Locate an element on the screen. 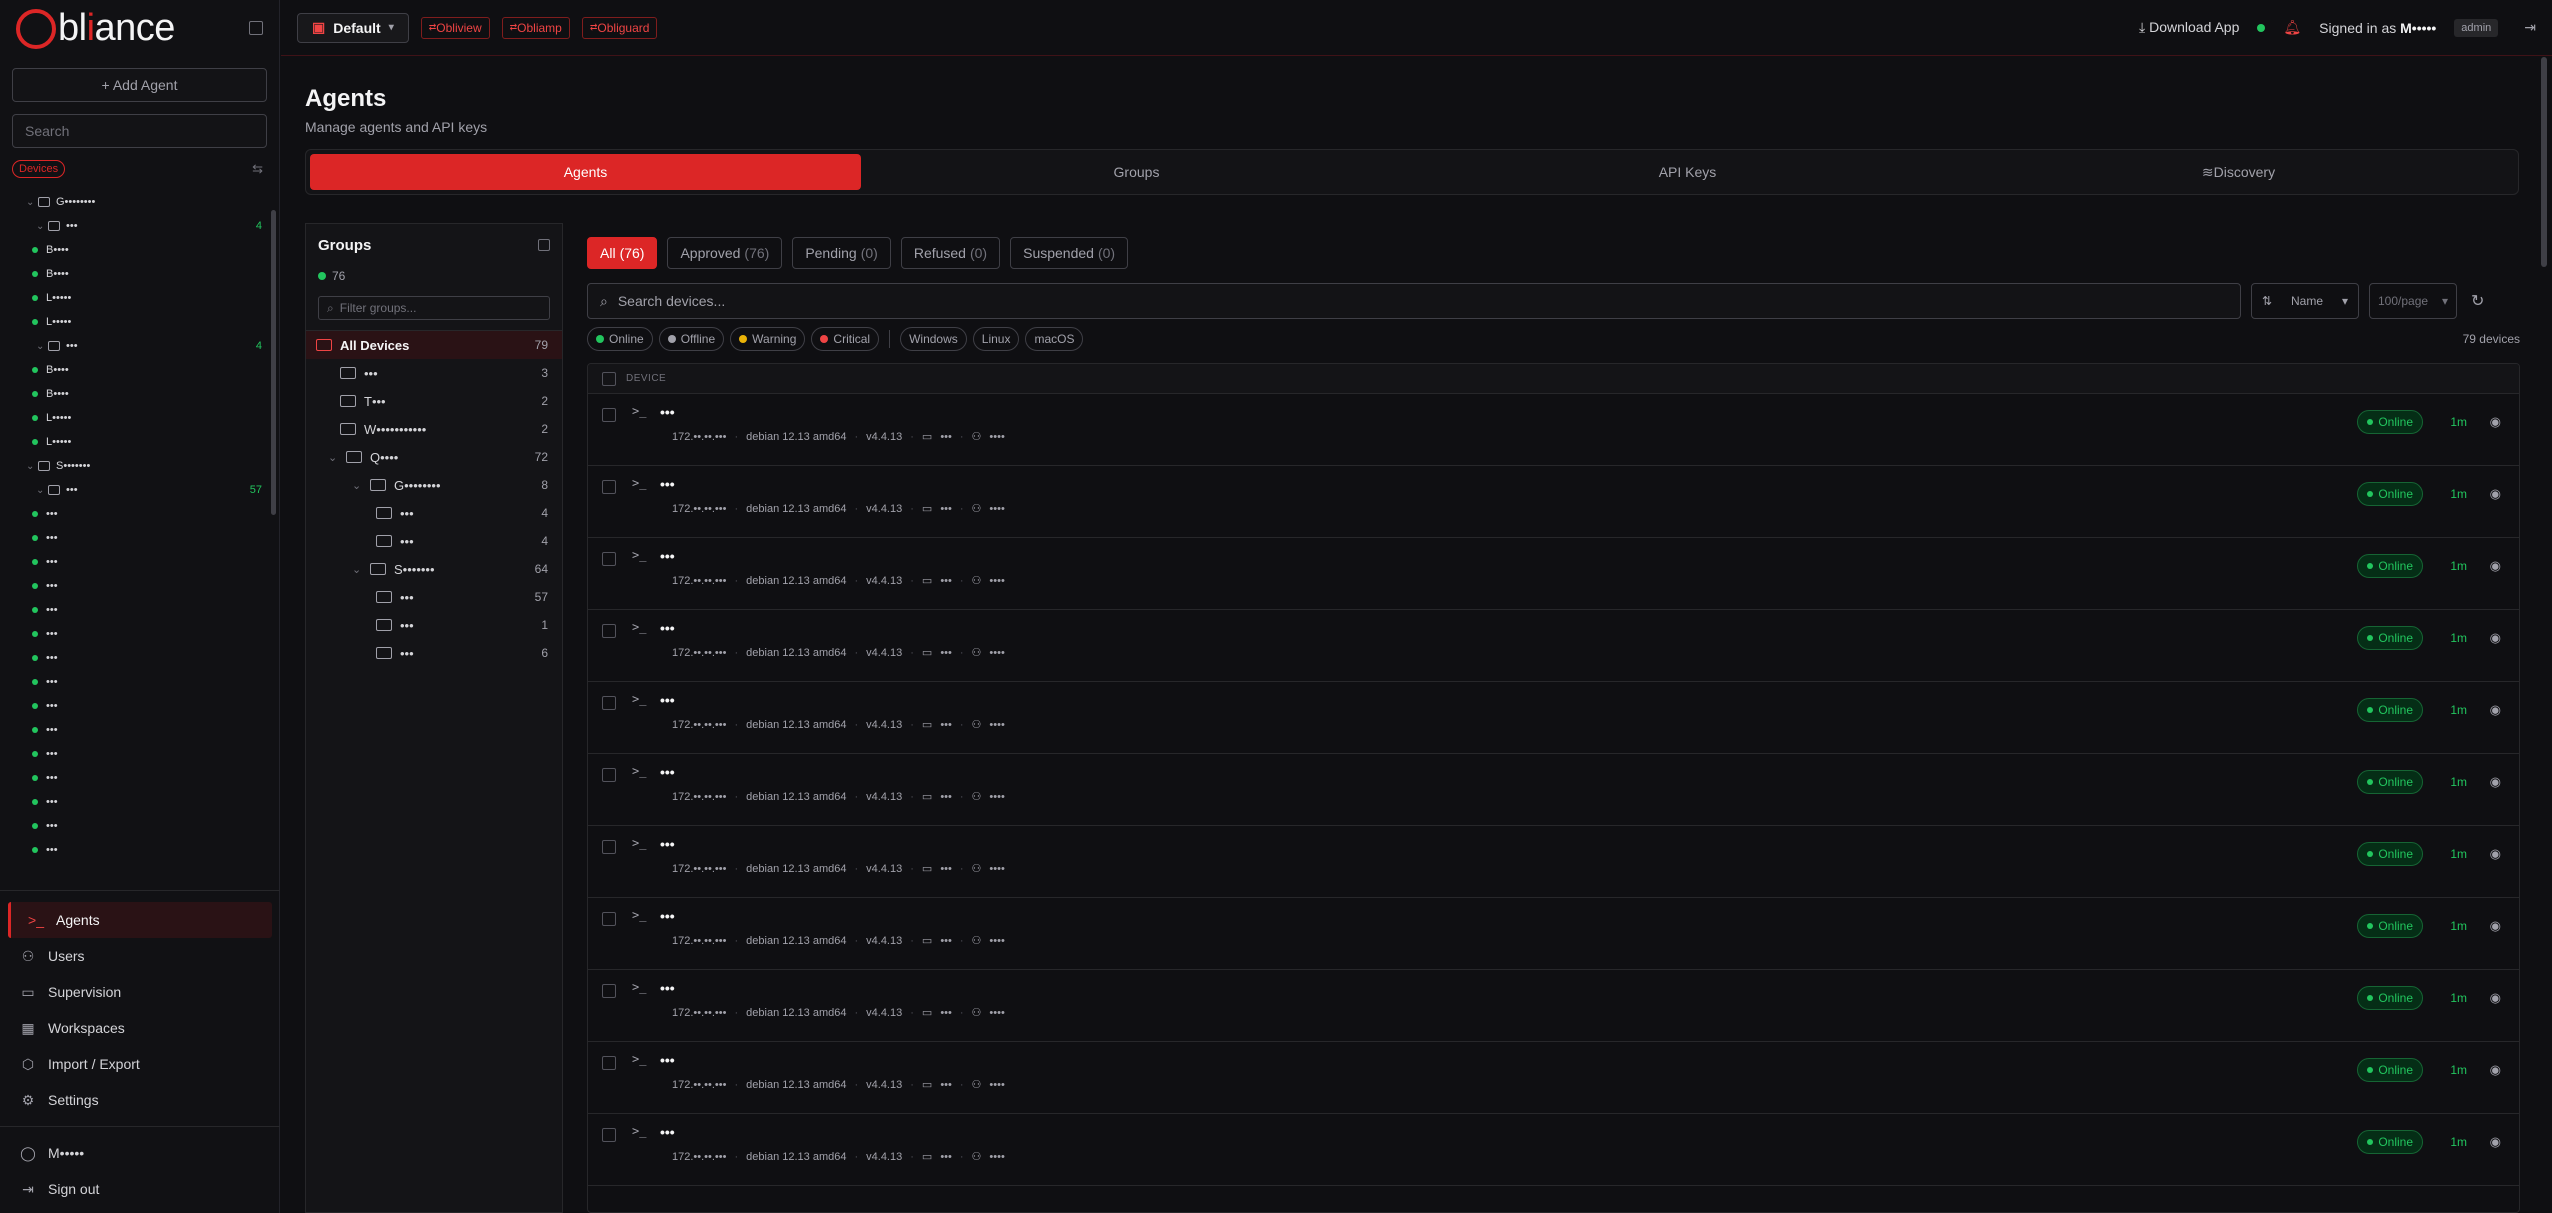  app-link-obliview: ⇄ Obliview is located at coordinates (455, 27).